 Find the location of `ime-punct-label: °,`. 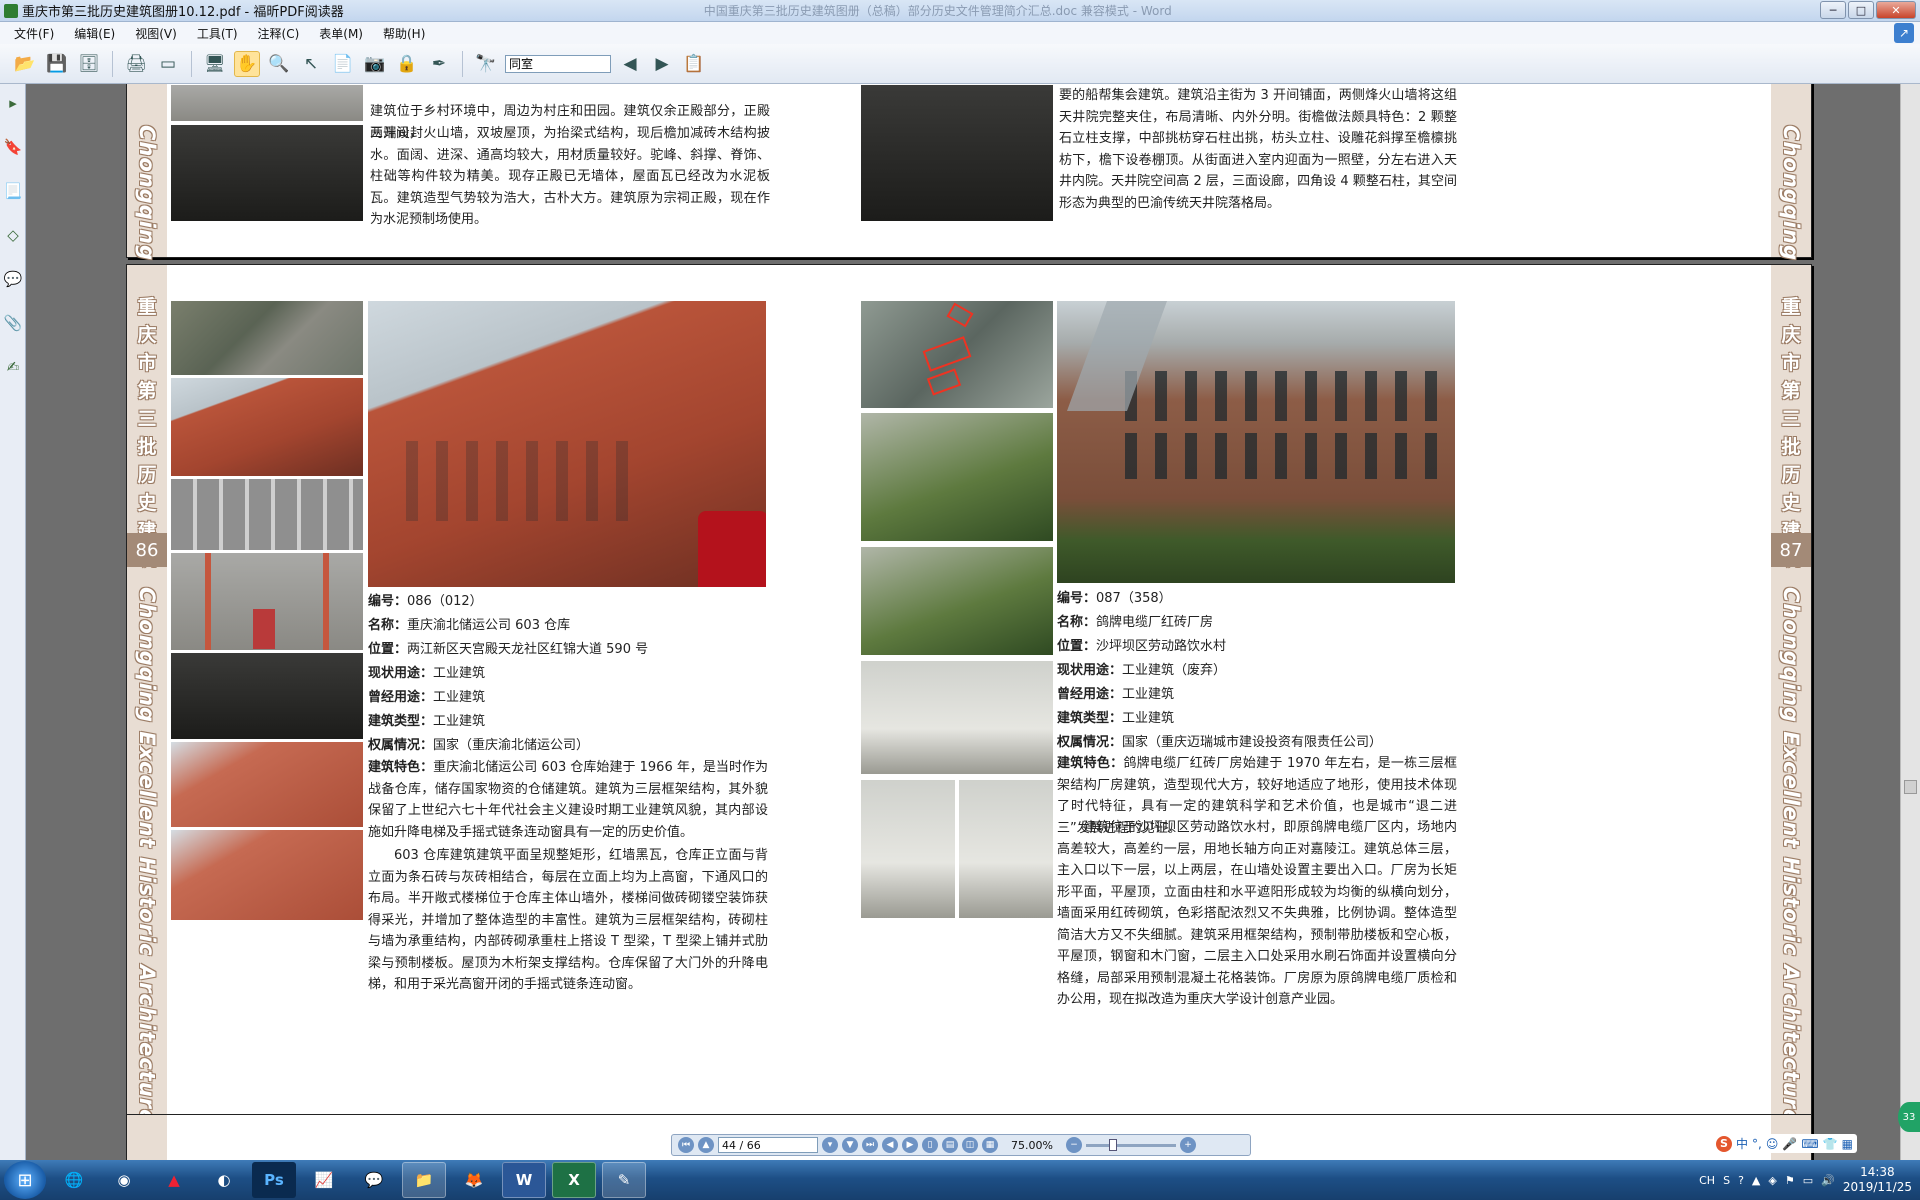

ime-punct-label: °, is located at coordinates (1757, 1144).